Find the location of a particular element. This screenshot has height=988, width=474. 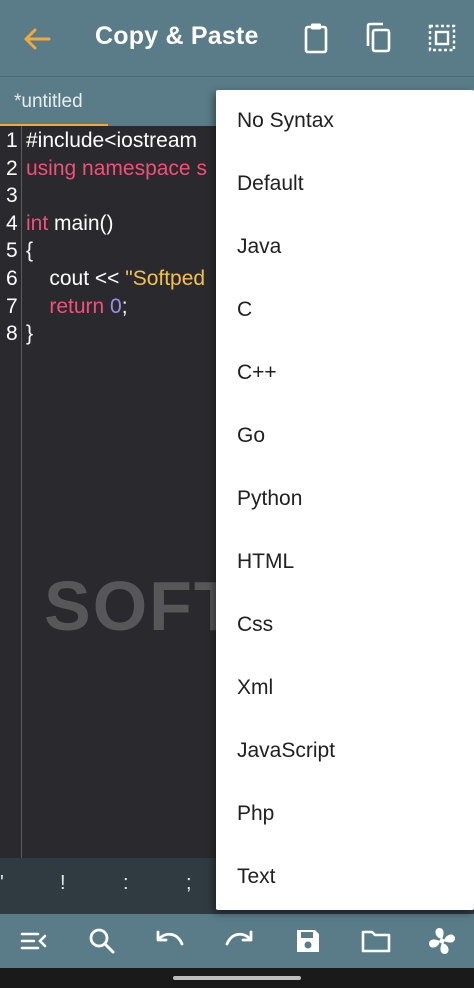

code-token: int is located at coordinates (37, 223).